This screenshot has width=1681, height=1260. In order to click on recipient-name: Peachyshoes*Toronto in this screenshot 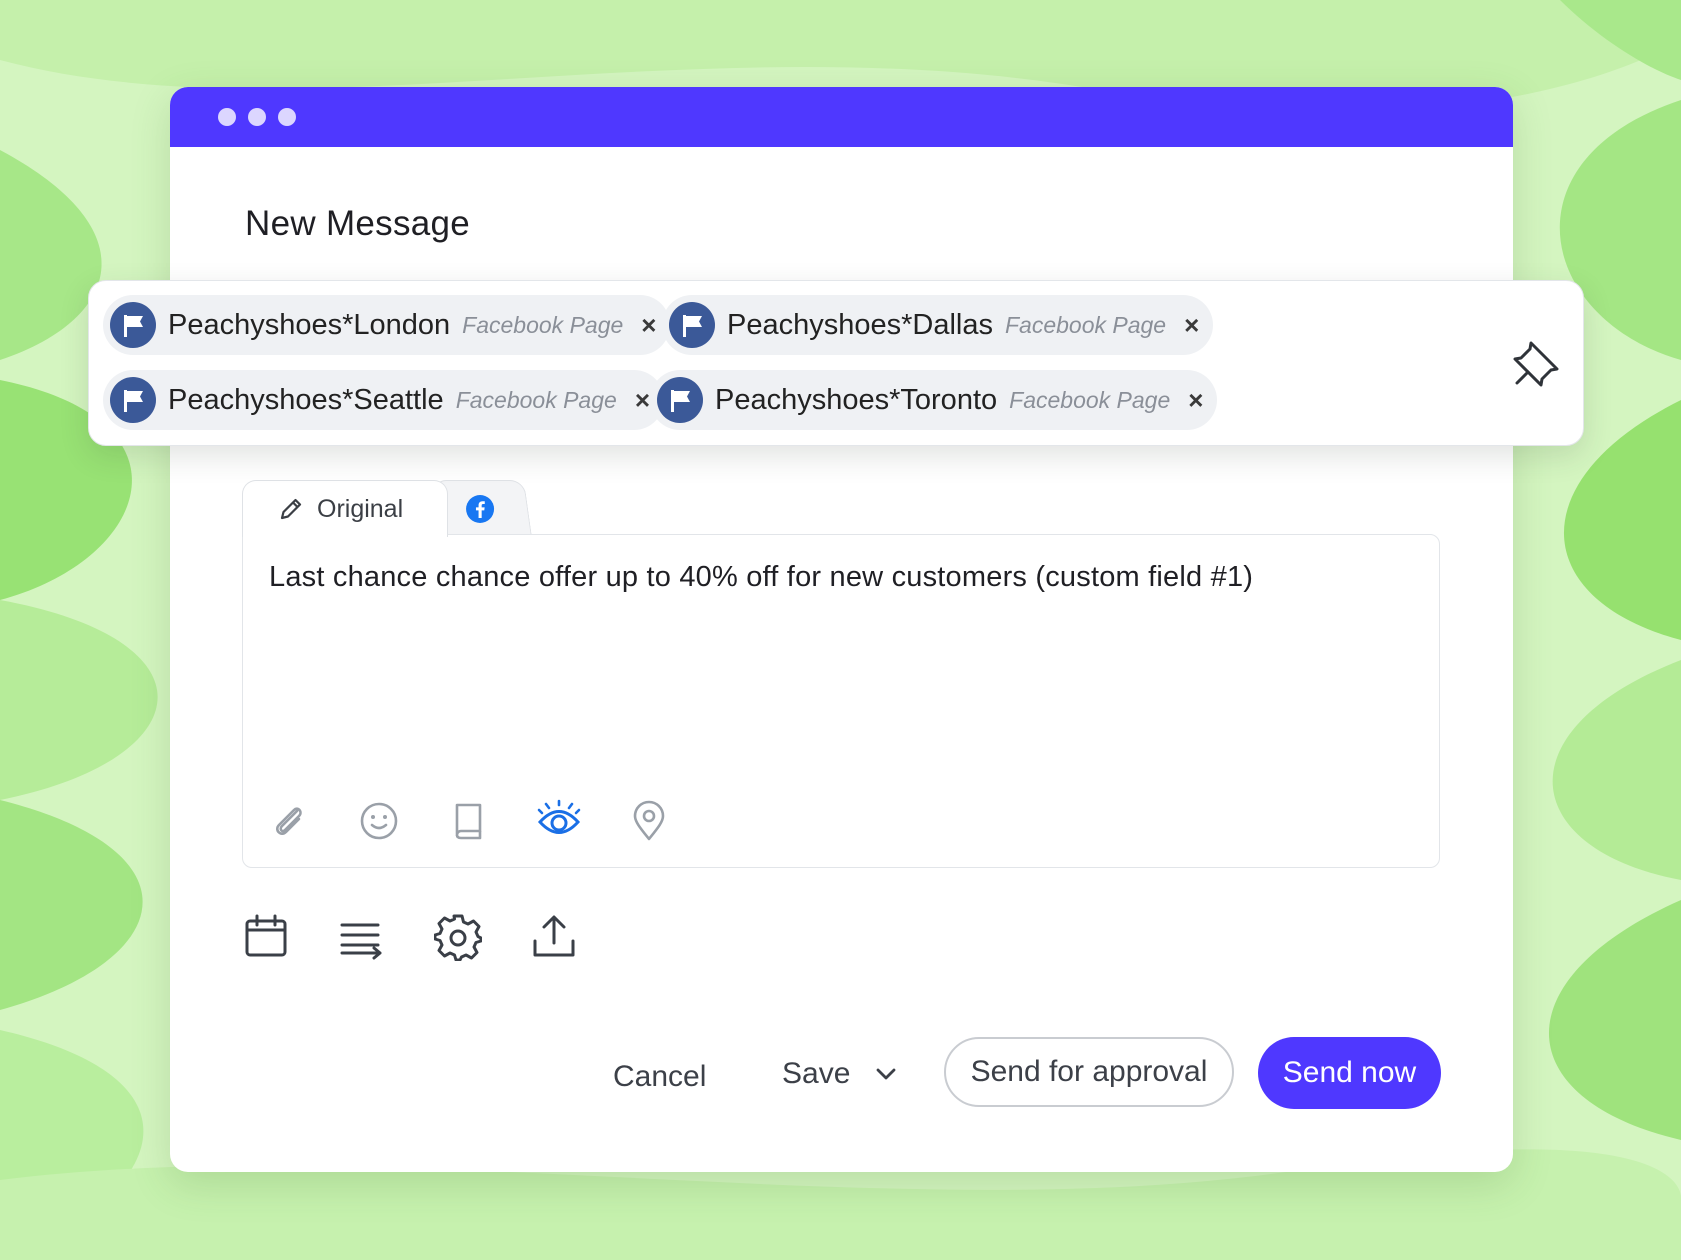, I will do `click(856, 399)`.